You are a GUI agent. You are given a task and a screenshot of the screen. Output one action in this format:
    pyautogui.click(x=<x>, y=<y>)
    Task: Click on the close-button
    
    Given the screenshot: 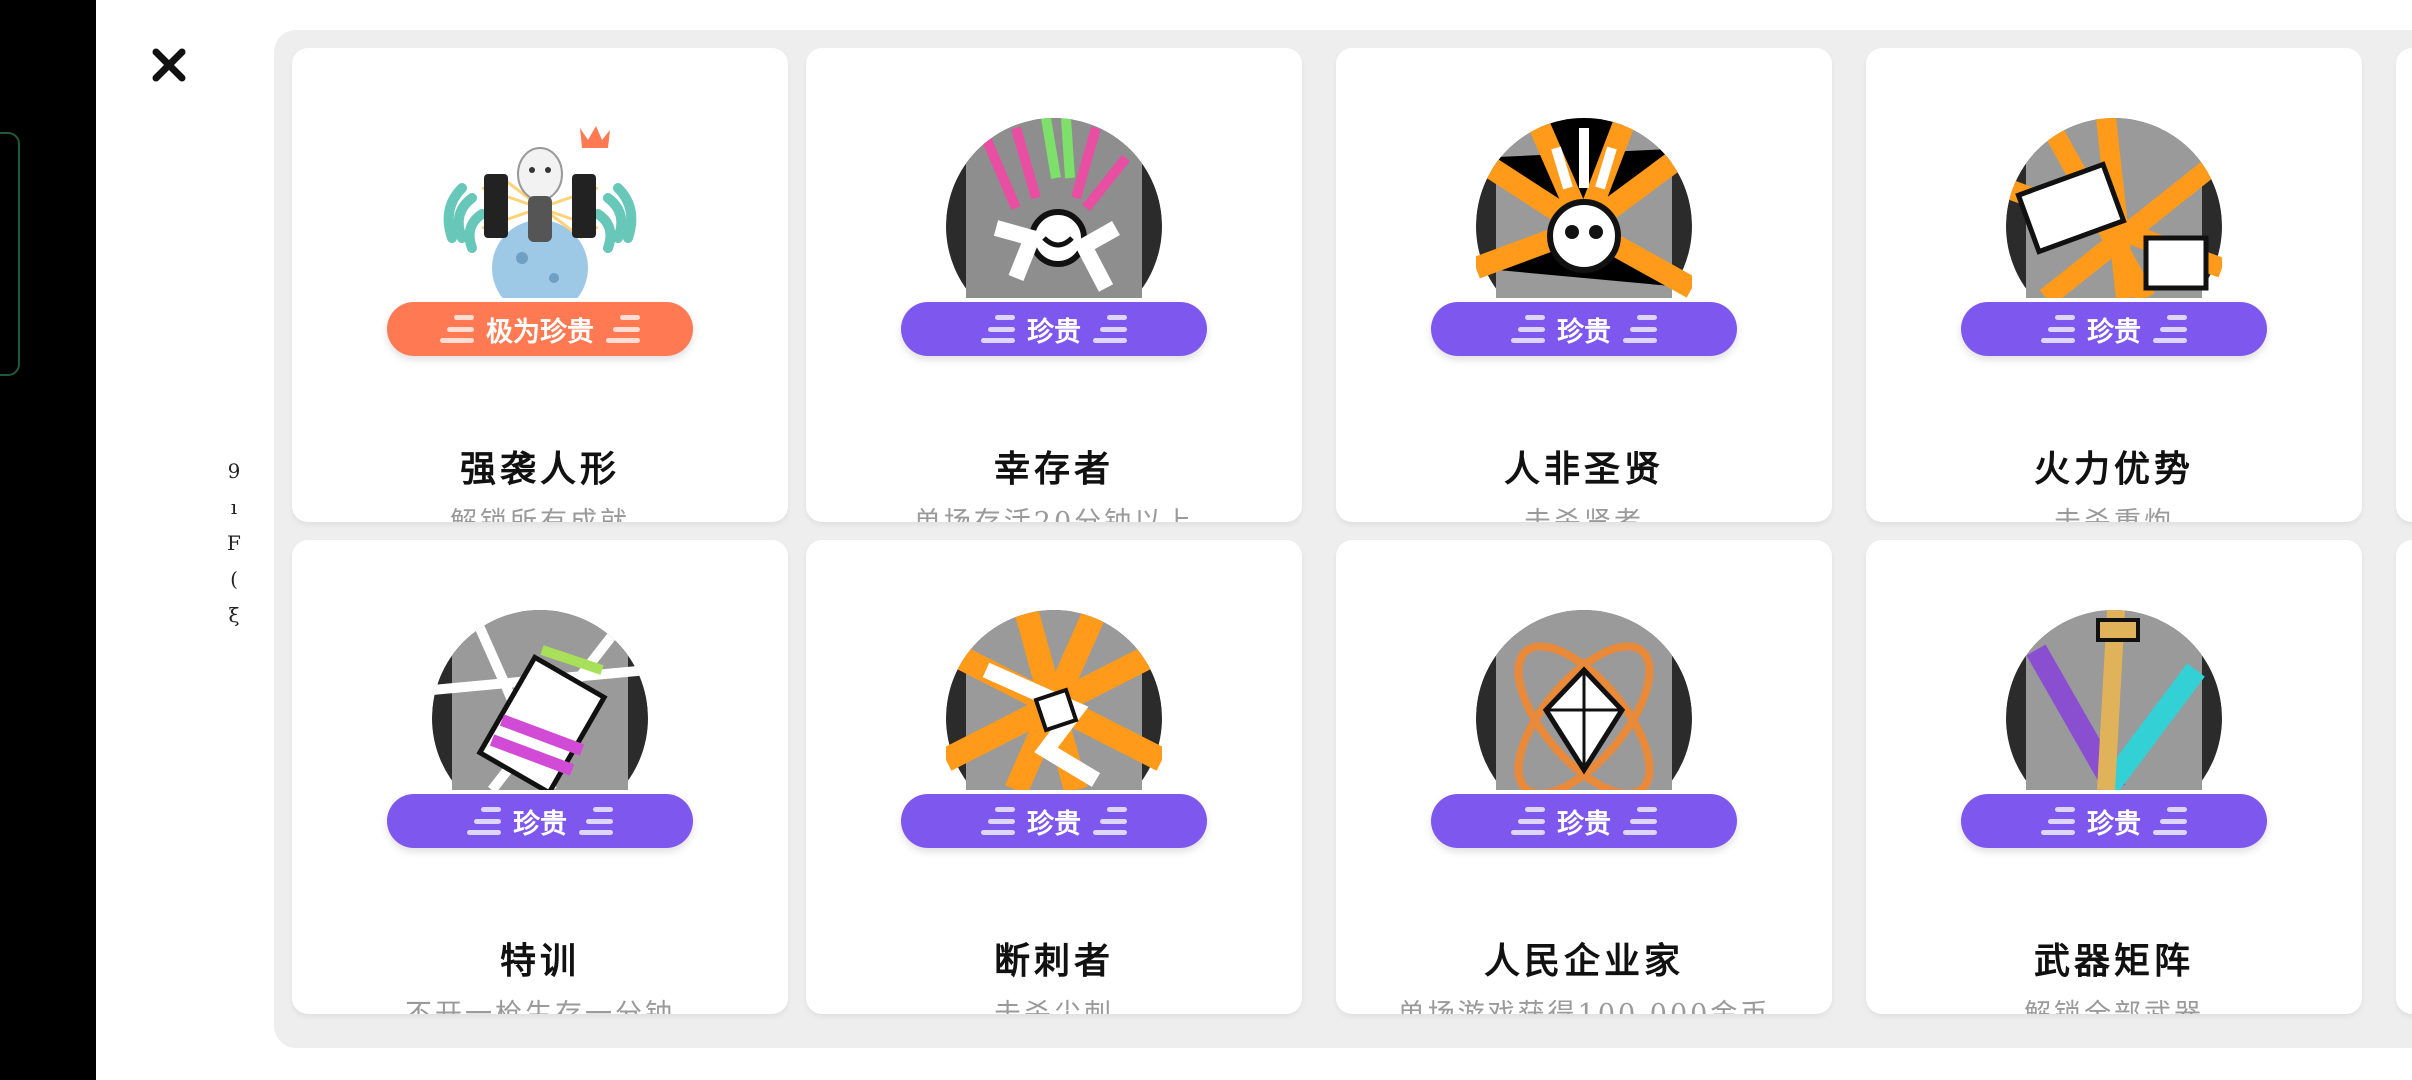 What is the action you would take?
    pyautogui.click(x=169, y=65)
    